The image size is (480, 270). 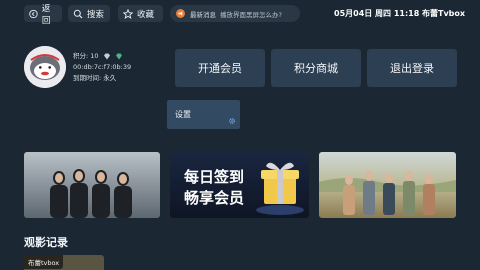 I want to click on history-item: 布蕾tvbox, so click(x=64, y=262).